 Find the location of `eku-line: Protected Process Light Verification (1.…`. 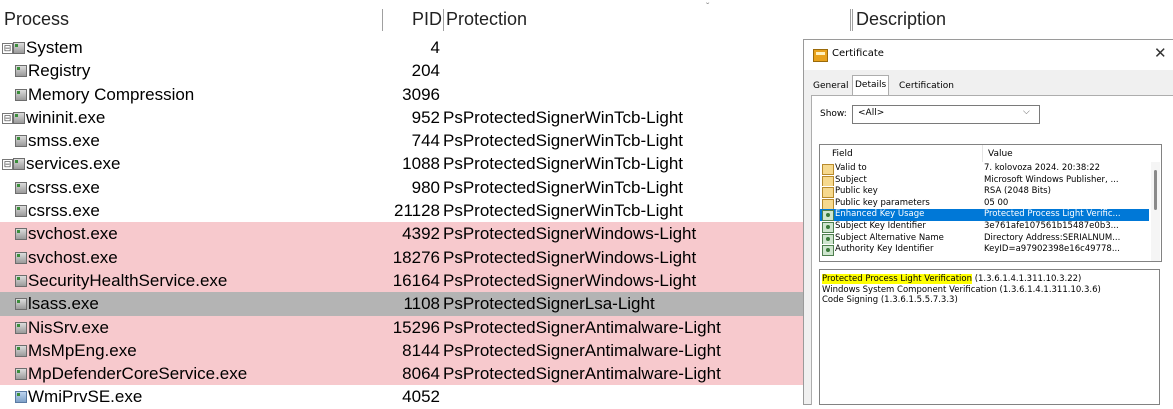

eku-line: Protected Process Light Verification (1.… is located at coordinates (989, 279).